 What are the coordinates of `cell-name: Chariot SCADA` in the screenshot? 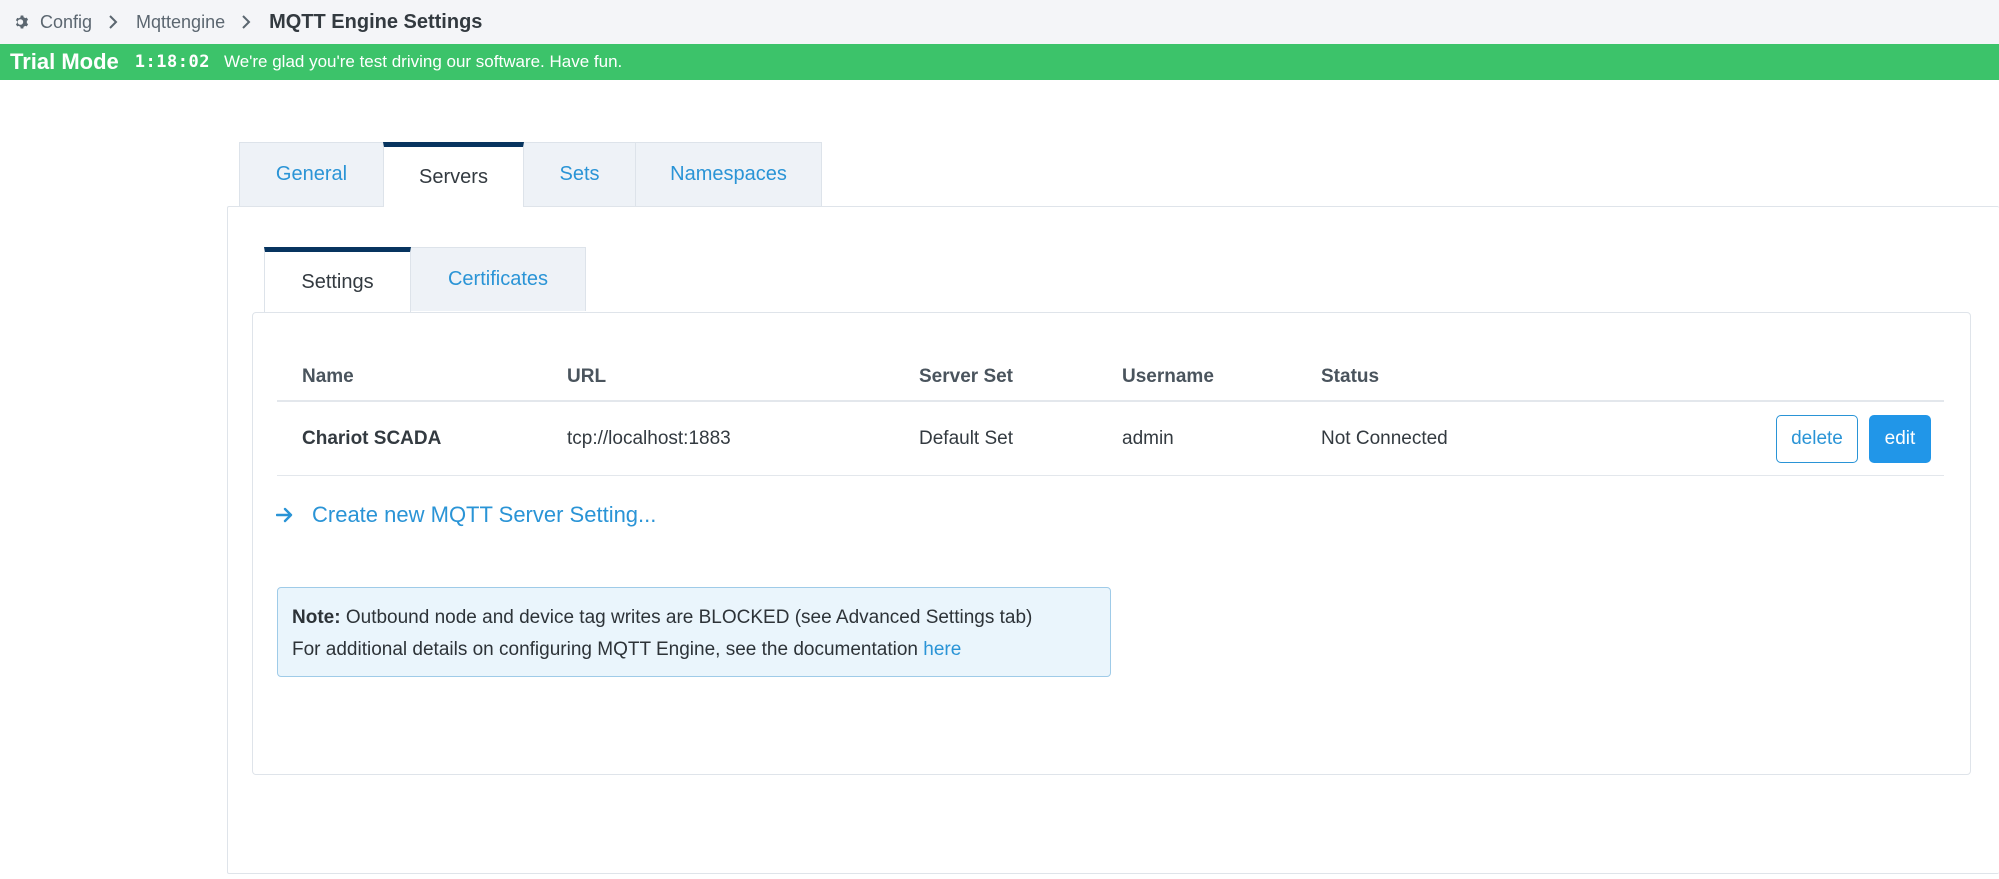 It's located at (372, 438).